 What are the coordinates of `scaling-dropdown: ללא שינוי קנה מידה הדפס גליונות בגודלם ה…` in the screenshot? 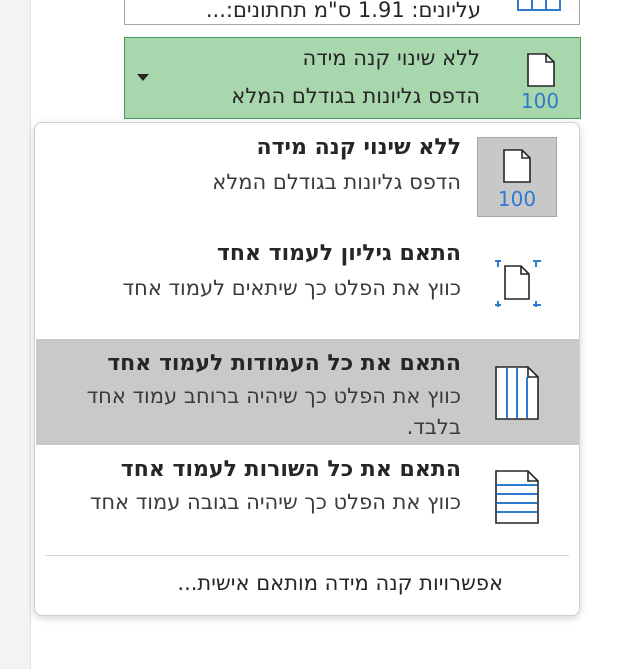 It's located at (352, 78).